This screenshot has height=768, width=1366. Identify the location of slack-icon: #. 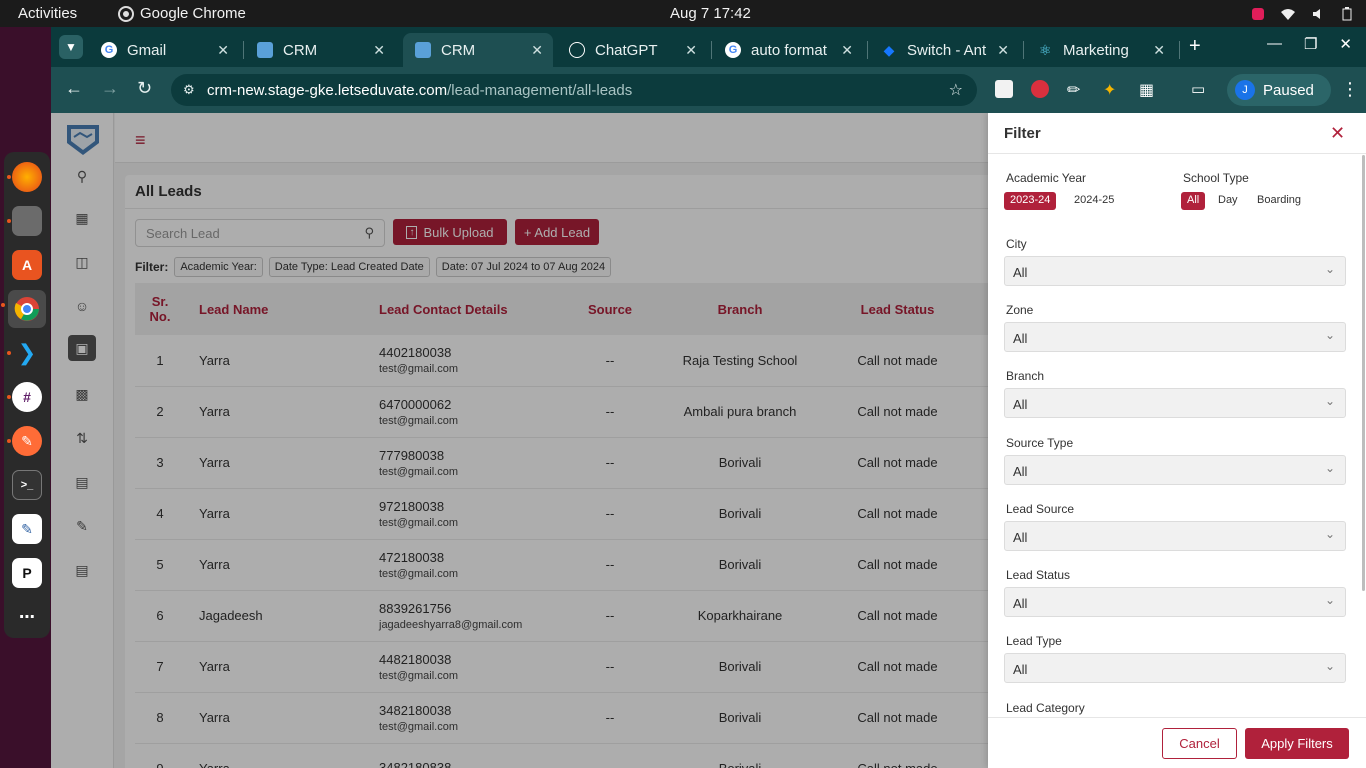
(24, 397).